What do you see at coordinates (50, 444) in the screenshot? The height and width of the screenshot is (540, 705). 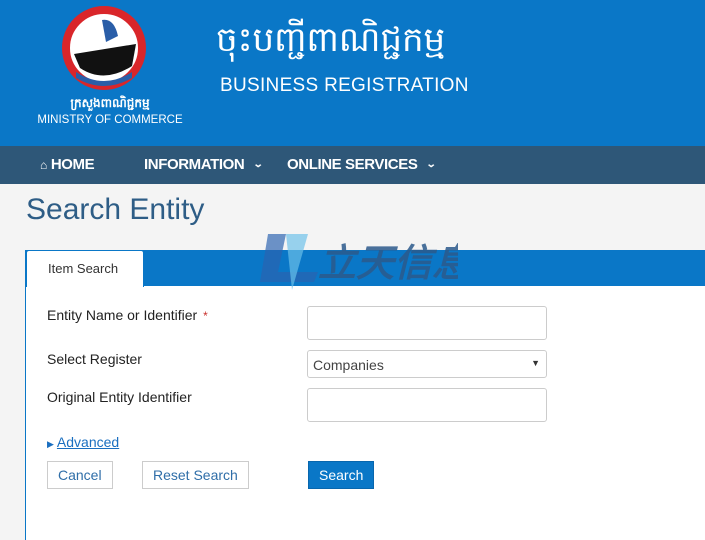 I see `caret-right-icon: ▶` at bounding box center [50, 444].